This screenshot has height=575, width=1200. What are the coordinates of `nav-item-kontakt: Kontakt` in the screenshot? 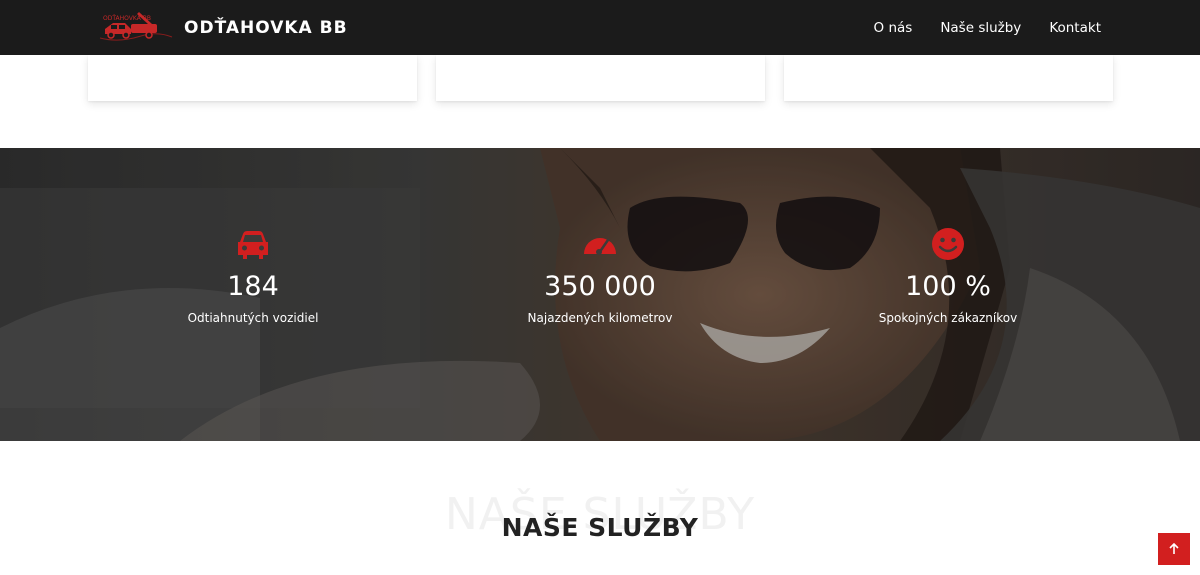 It's located at (1075, 28).